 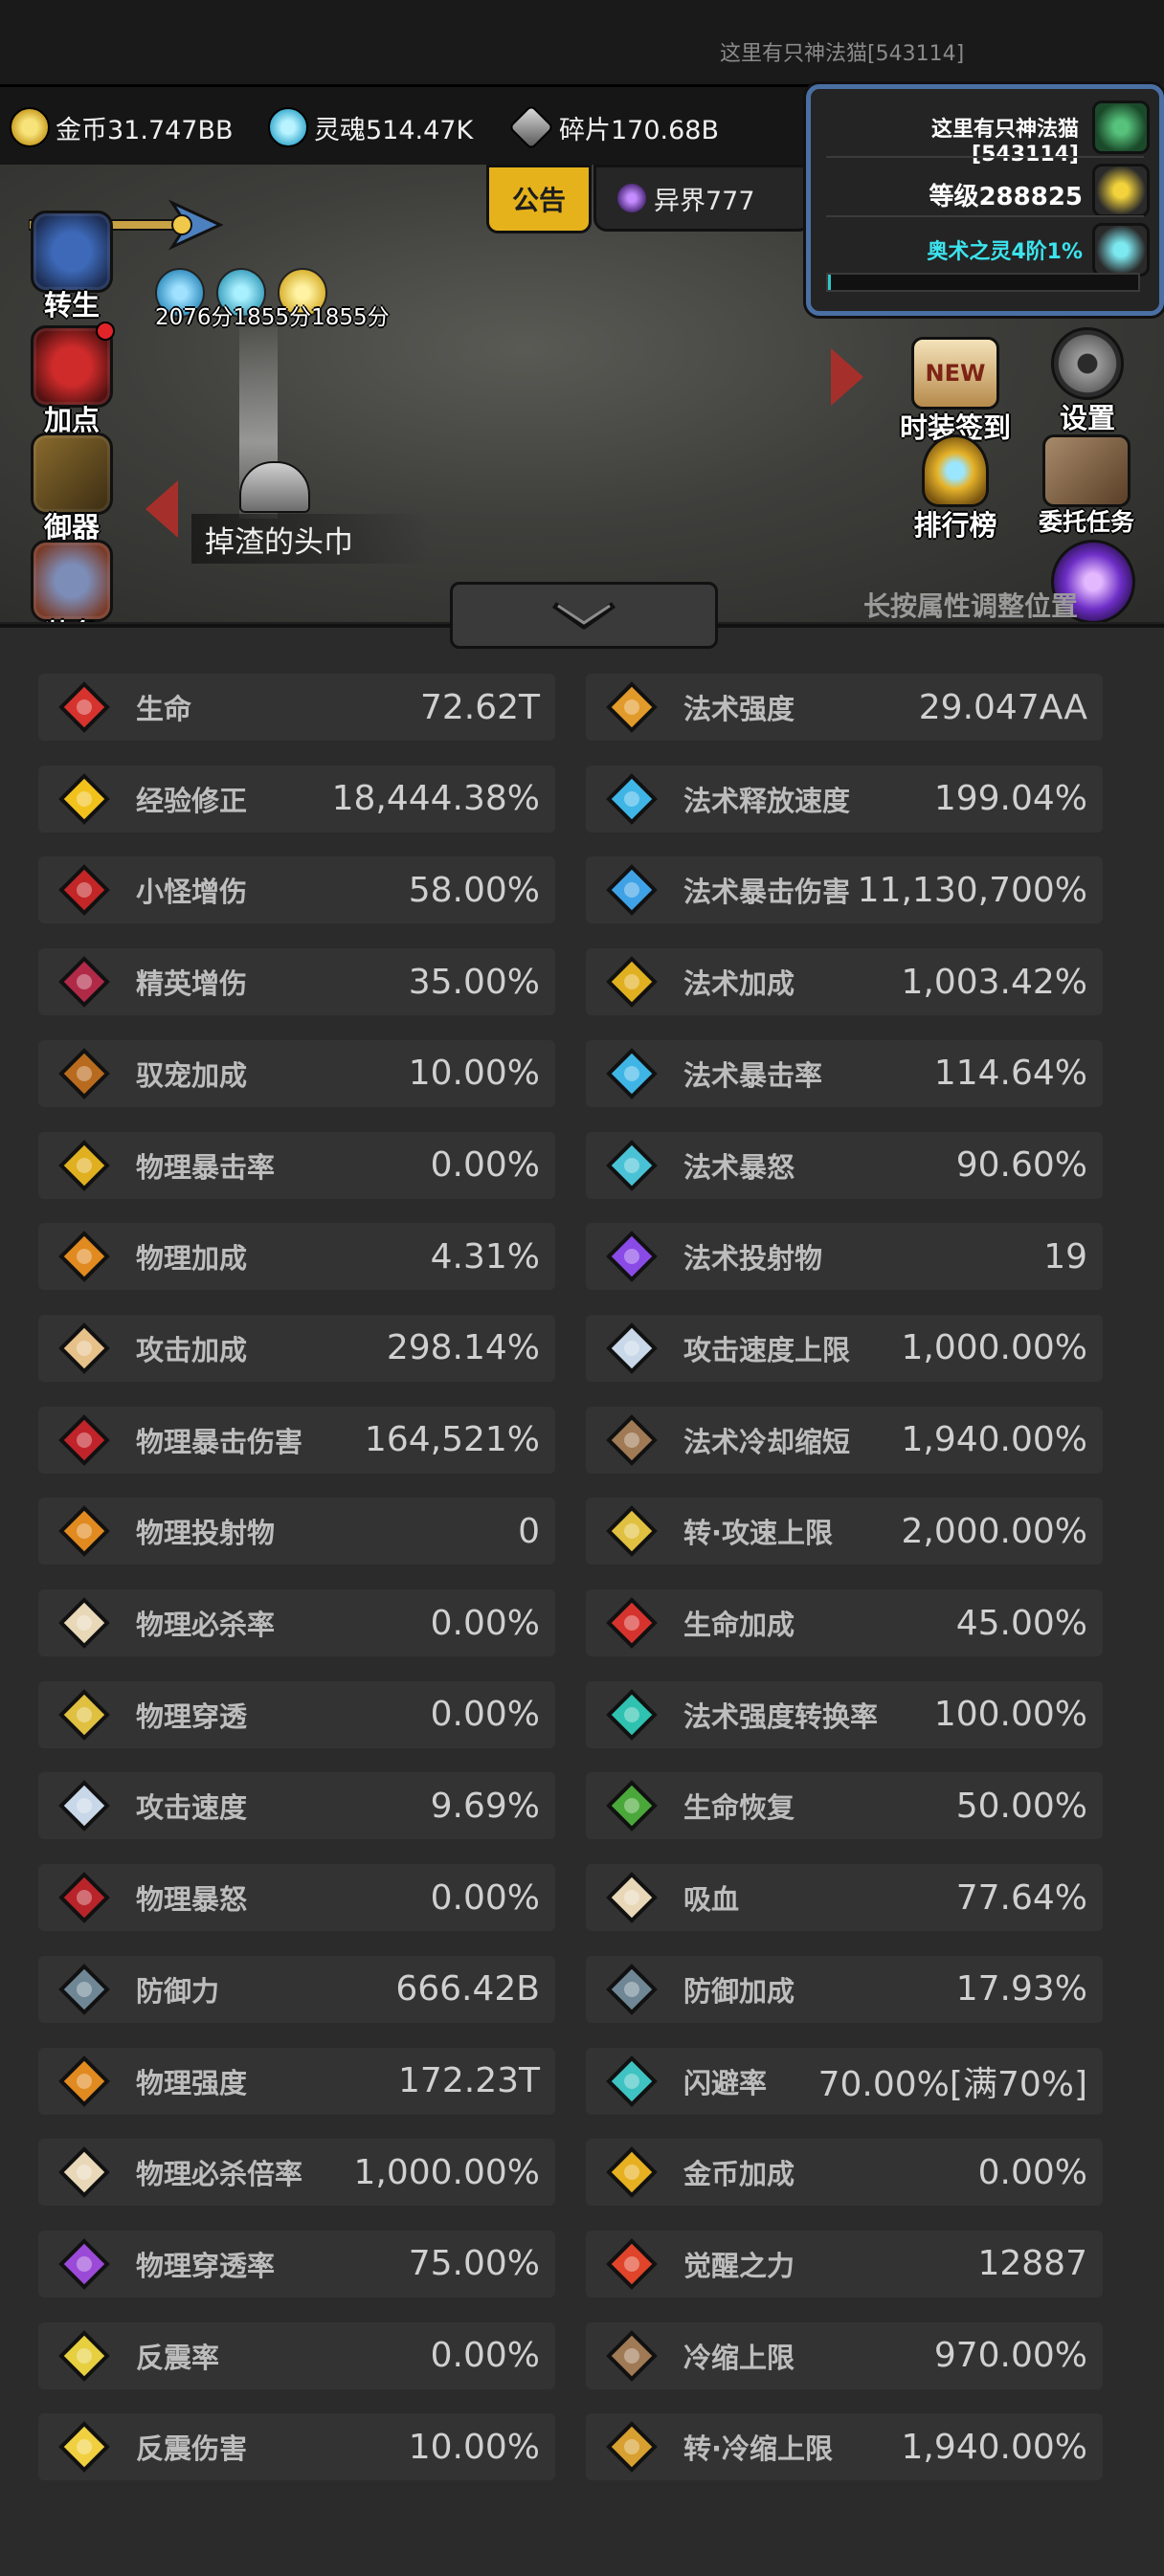 I want to click on prev-arrow-icon, so click(x=162, y=509).